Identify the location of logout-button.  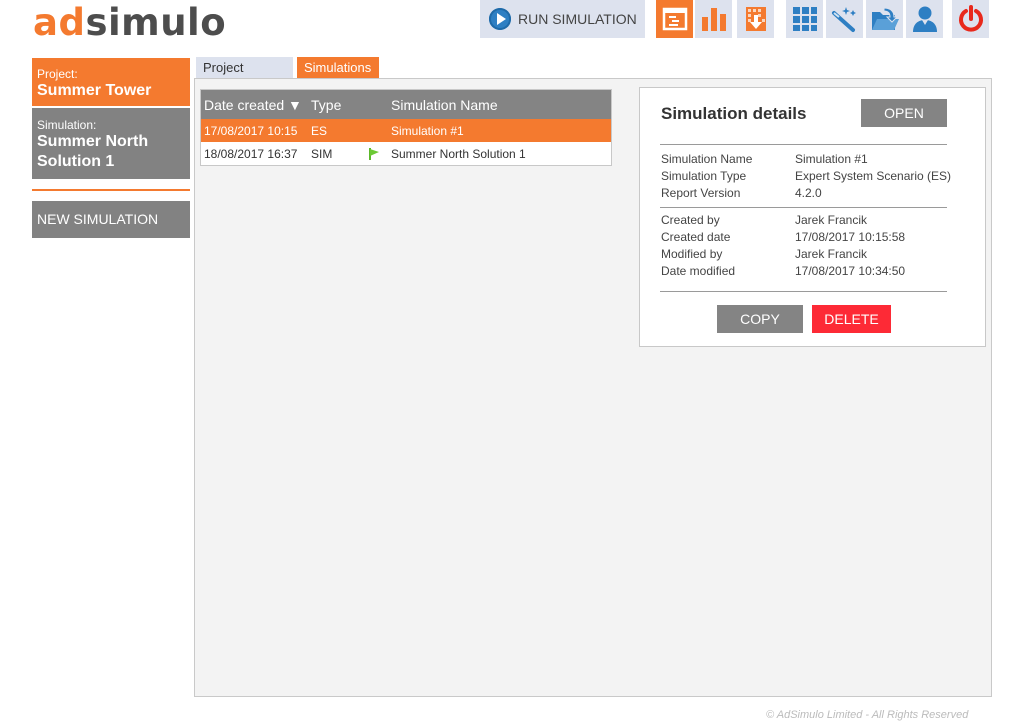
(970, 19).